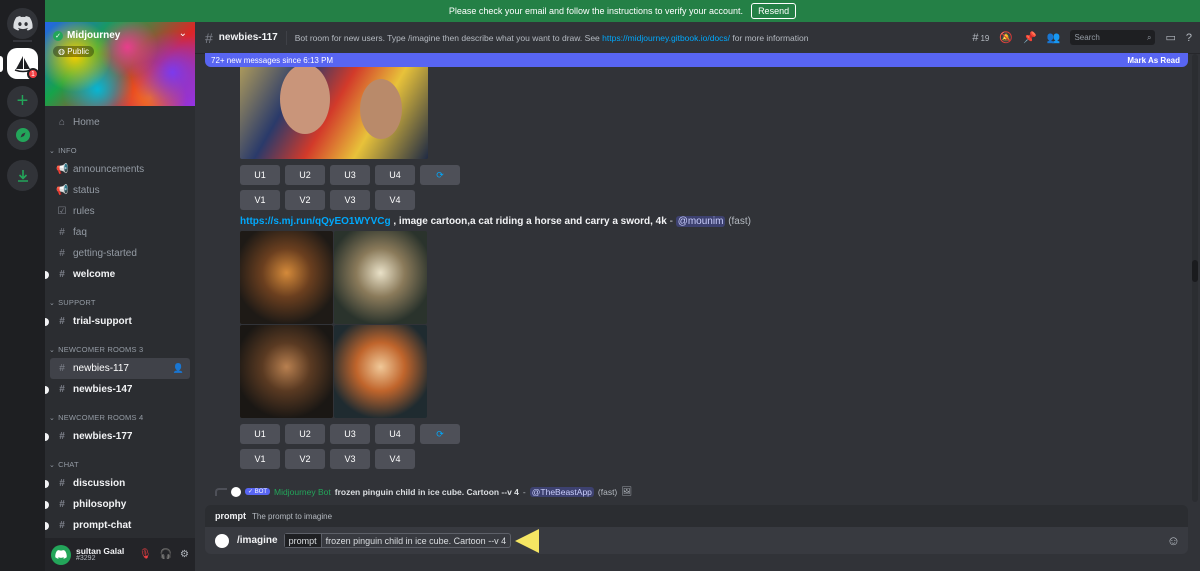 This screenshot has width=1200, height=571. I want to click on category-newcomer-rooms-3: ⌄ NEWCOMER ROOMS 3, so click(120, 348).